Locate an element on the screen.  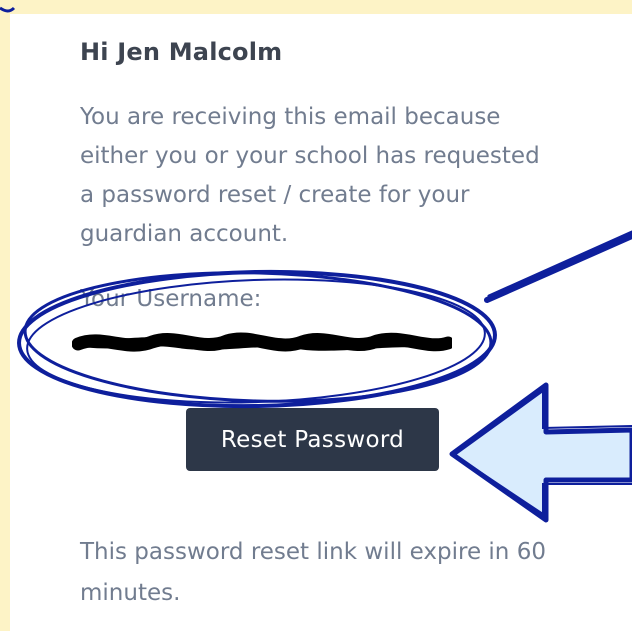
page-background-left is located at coordinates (5, 315).